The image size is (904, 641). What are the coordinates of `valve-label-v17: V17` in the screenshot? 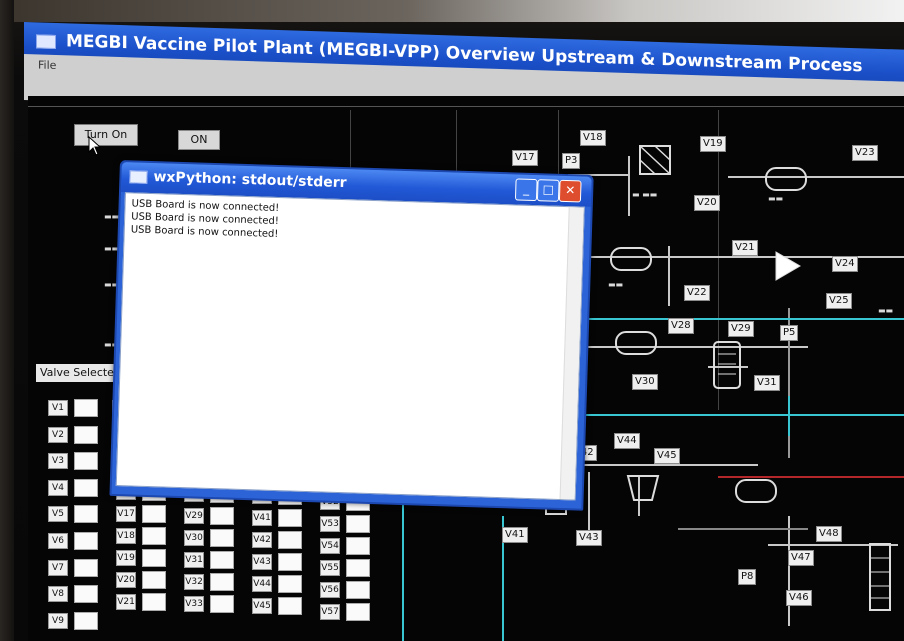 It's located at (126, 514).